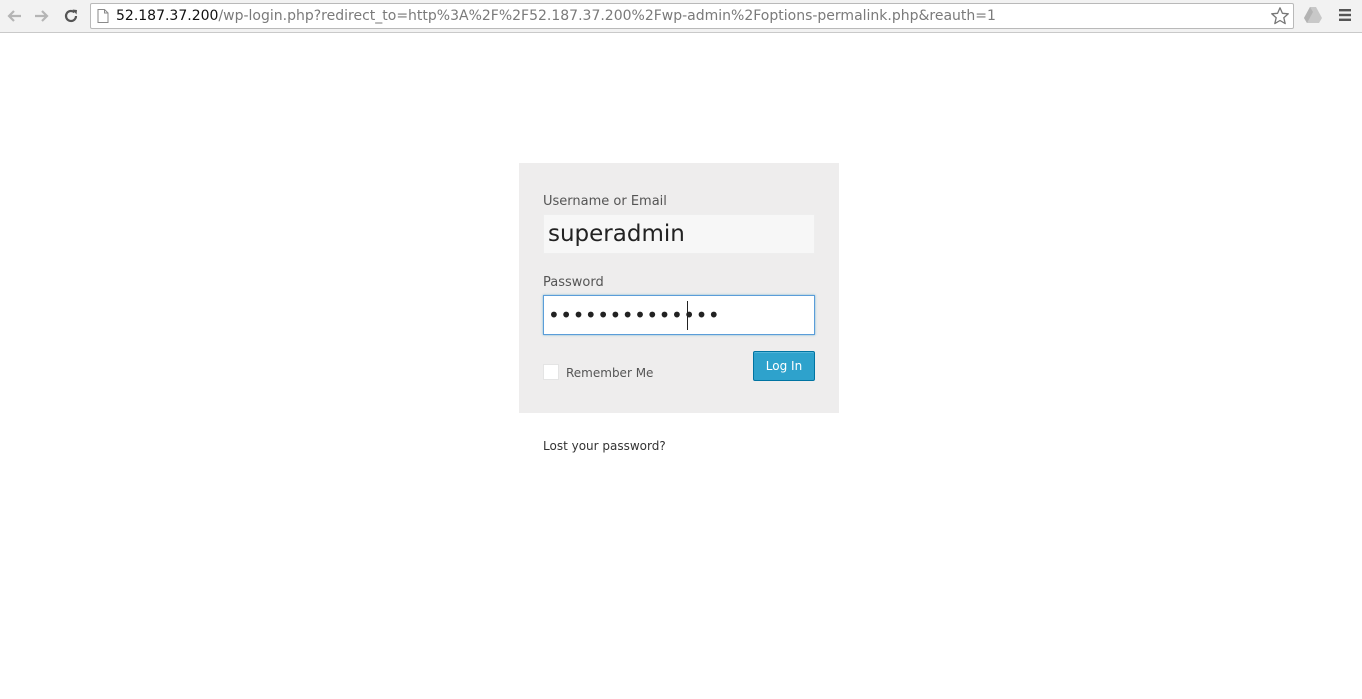 Image resolution: width=1362 pixels, height=699 pixels. I want to click on browser-menu-icon, so click(1345, 15).